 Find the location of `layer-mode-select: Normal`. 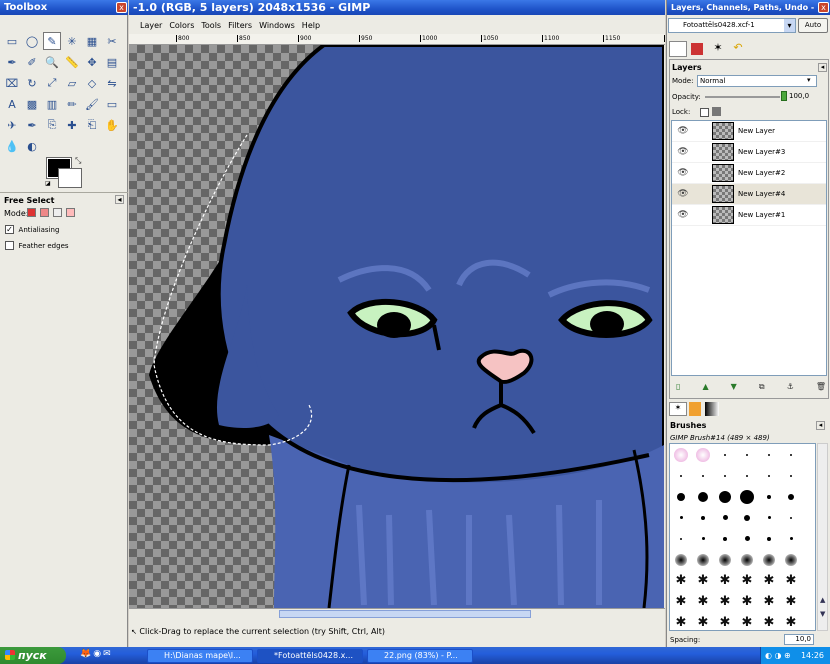

layer-mode-select: Normal is located at coordinates (757, 81).